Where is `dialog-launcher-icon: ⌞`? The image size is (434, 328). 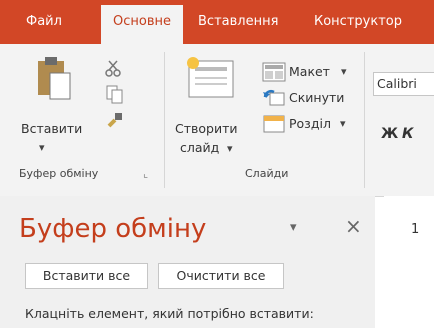
dialog-launcher-icon: ⌞ is located at coordinates (145, 173).